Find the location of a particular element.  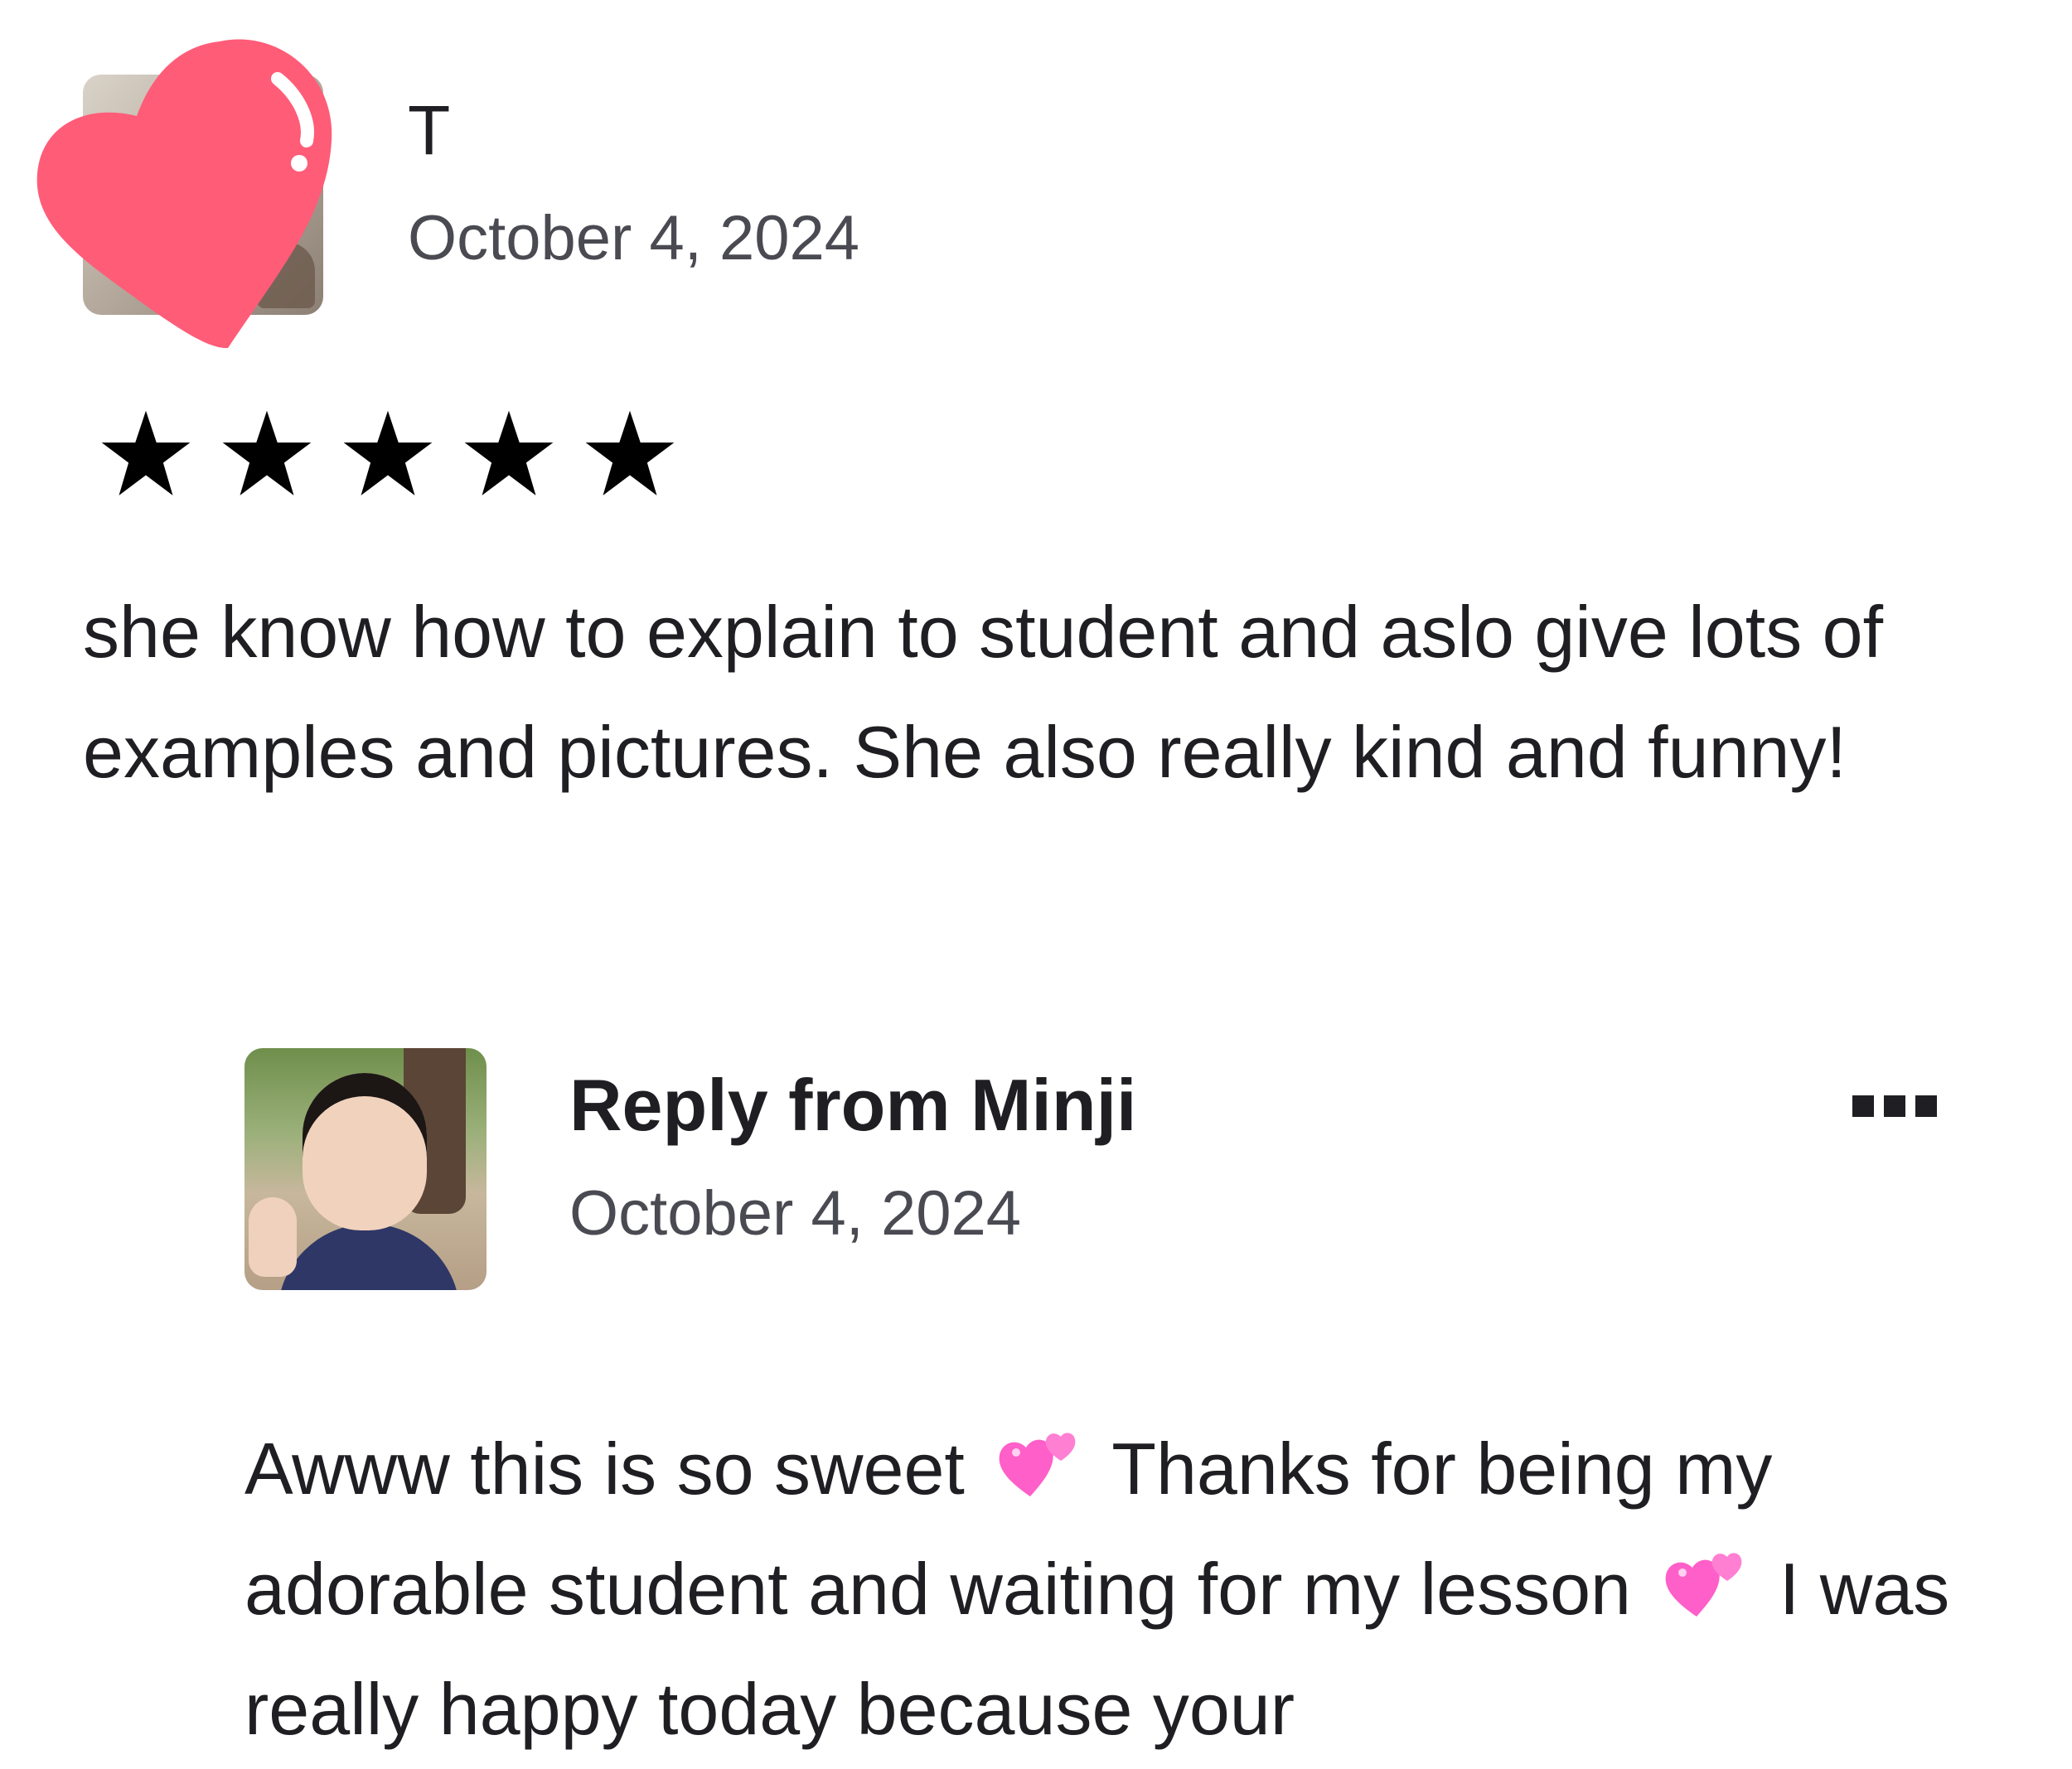

heart-sticker-icon is located at coordinates (184, 194).